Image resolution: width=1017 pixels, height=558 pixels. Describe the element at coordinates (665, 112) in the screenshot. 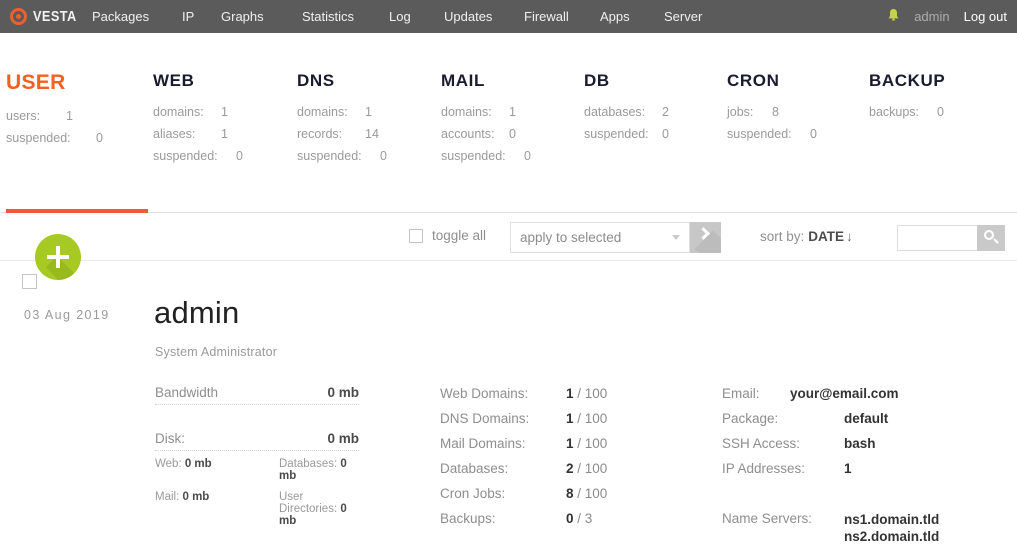

I see `stat-value: 2` at that location.